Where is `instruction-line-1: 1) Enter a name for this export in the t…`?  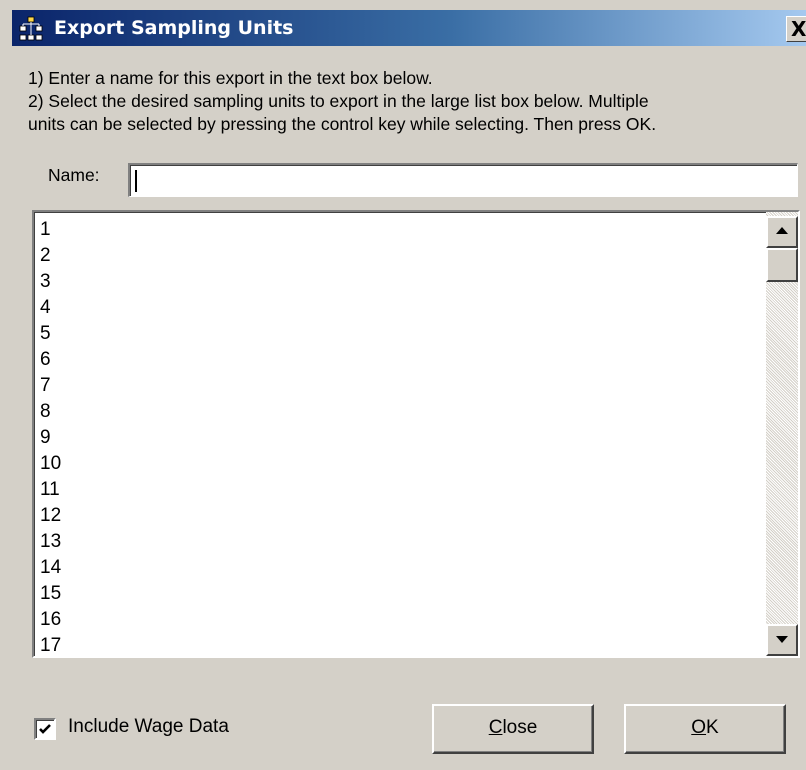 instruction-line-1: 1) Enter a name for this export in the t… is located at coordinates (230, 78).